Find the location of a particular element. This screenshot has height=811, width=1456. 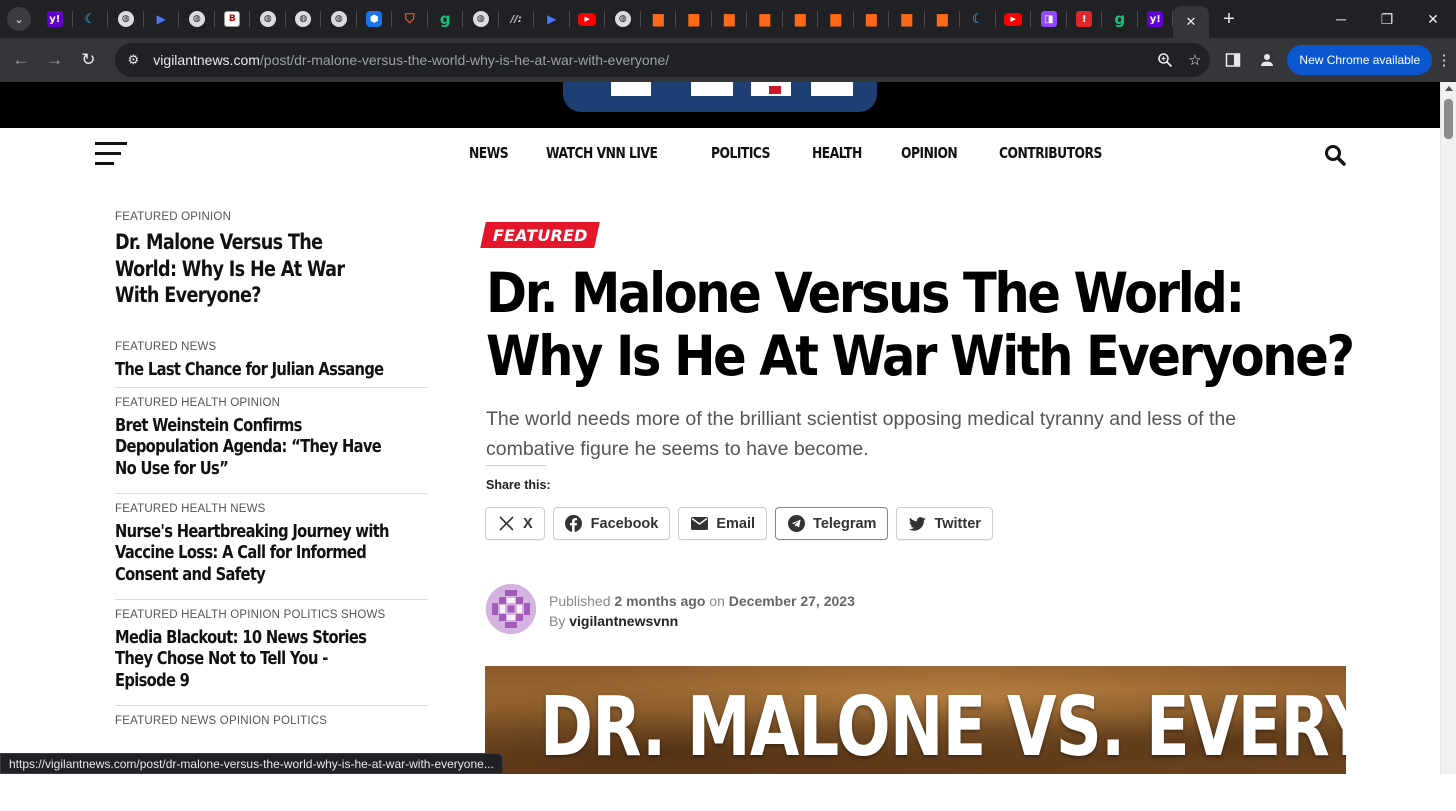

nav-link-opinion: OPINION is located at coordinates (935, 153).